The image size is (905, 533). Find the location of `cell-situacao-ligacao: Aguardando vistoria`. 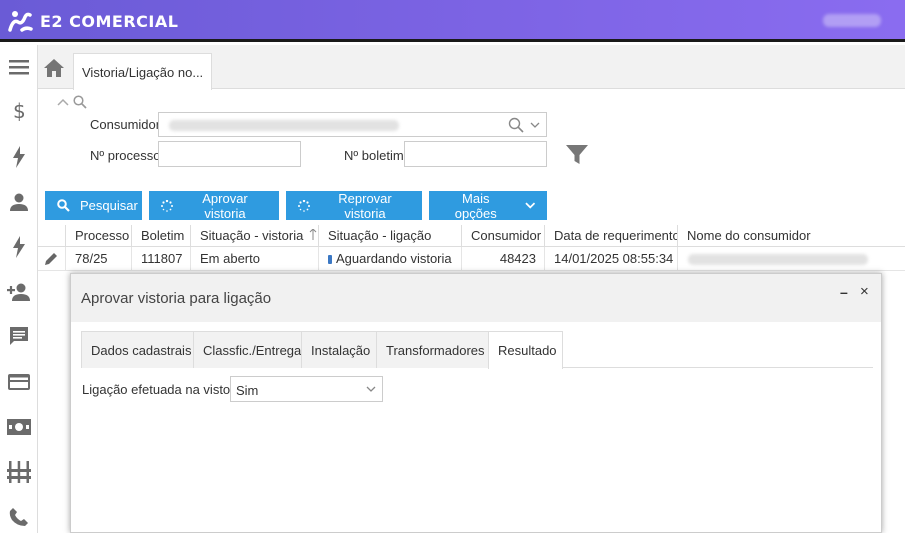

cell-situacao-ligacao: Aguardando vistoria is located at coordinates (389, 259).